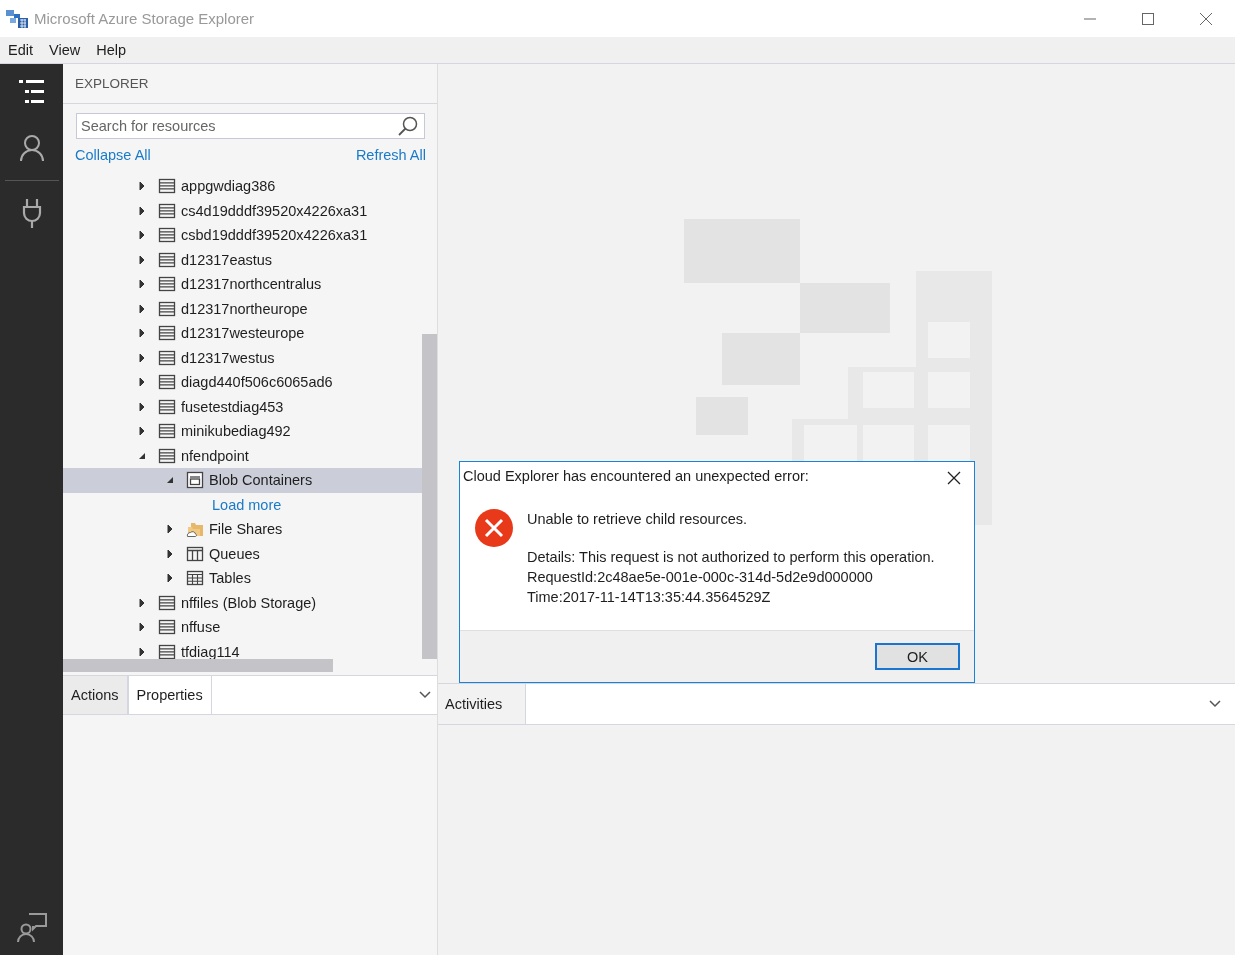  What do you see at coordinates (242, 186) in the screenshot?
I see `tree-item: appgwdiag386` at bounding box center [242, 186].